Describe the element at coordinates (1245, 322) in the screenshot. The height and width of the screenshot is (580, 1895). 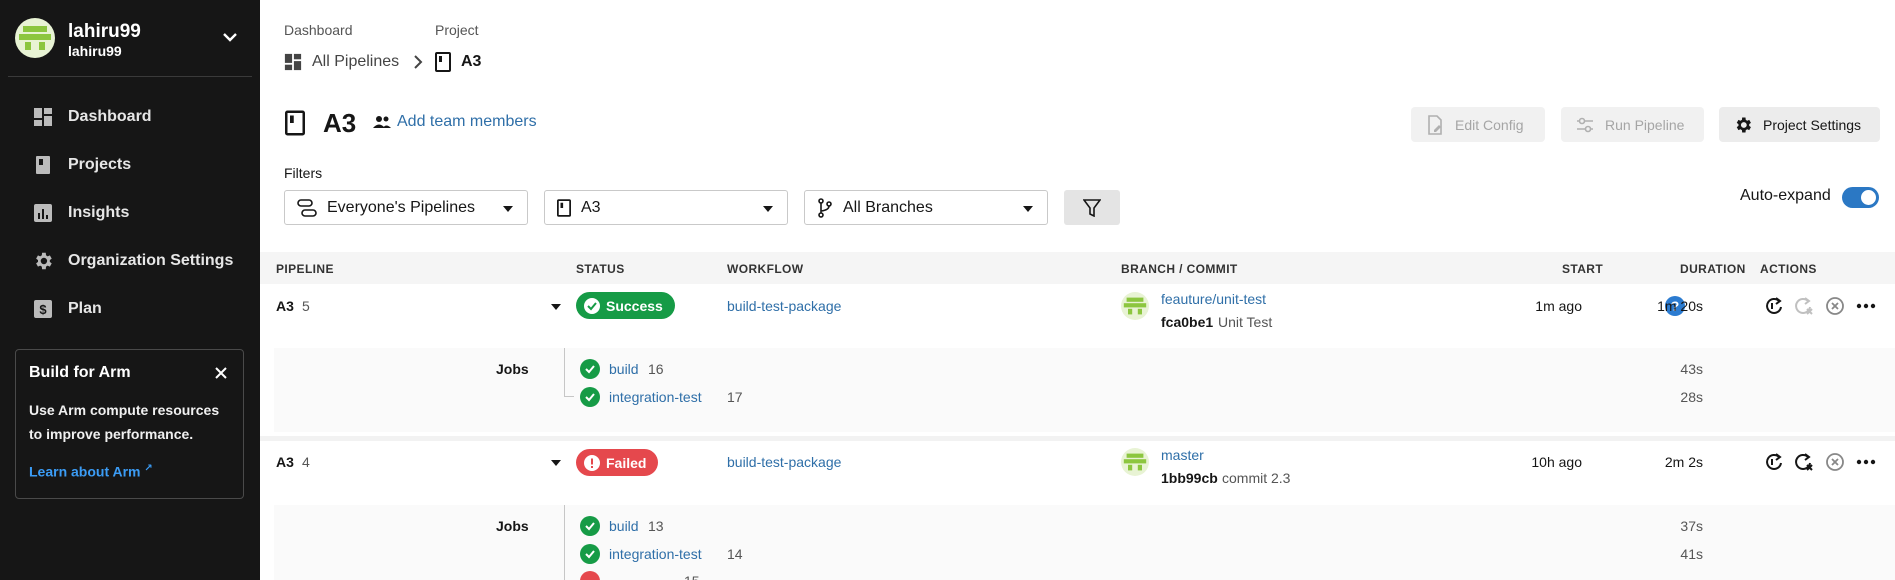
I see `commit-message: Unit Test` at that location.